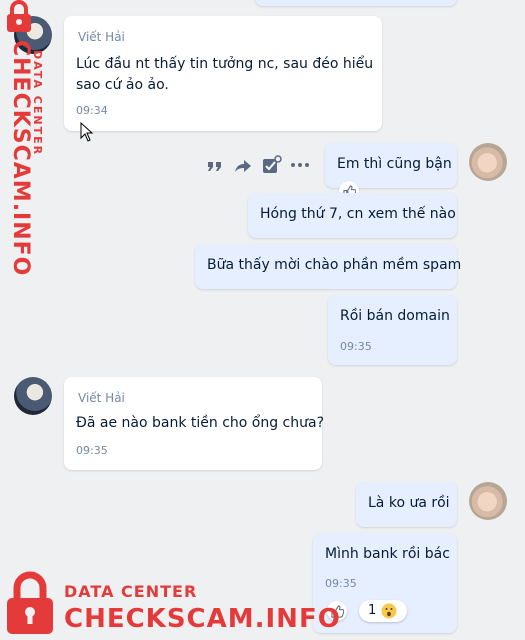 Image resolution: width=525 pixels, height=640 pixels. I want to click on watermark-side: DATA CENTER CHECKSCAM.INFO, so click(23, 138).